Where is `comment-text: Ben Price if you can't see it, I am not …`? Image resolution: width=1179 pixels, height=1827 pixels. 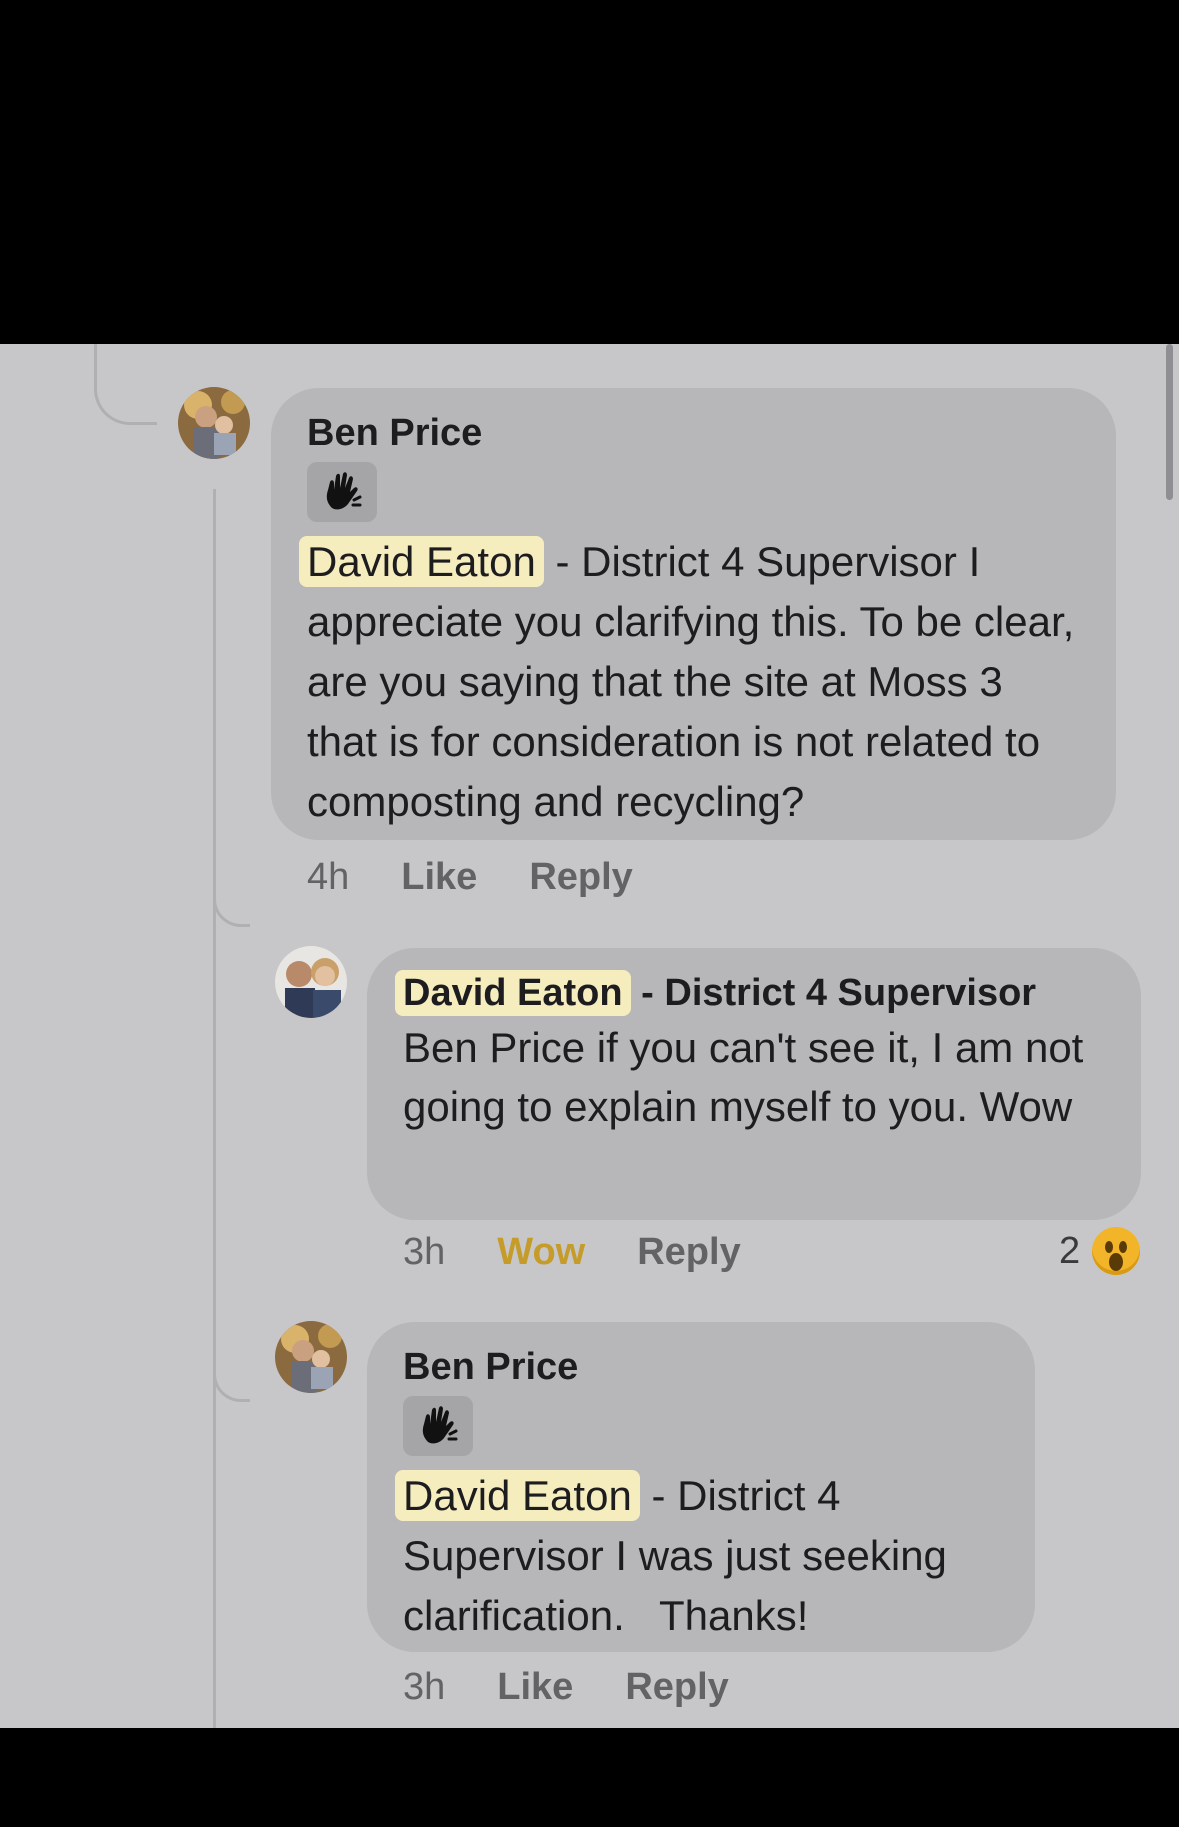 comment-text: Ben Price if you can't see it, I am not … is located at coordinates (743, 1077).